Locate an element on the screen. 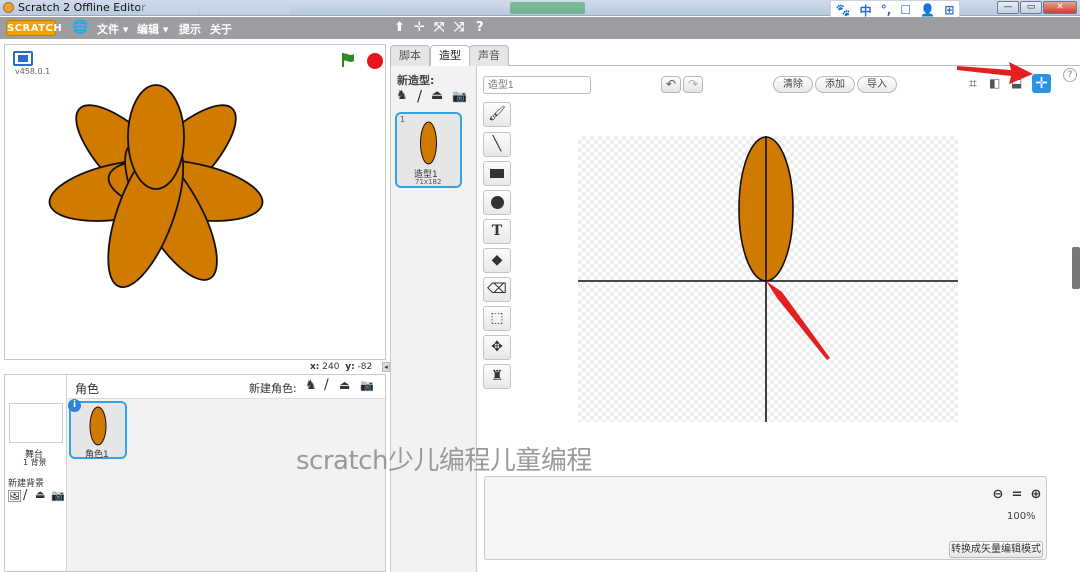 The image size is (1080, 572). close-button: ✕ is located at coordinates (1060, 7).